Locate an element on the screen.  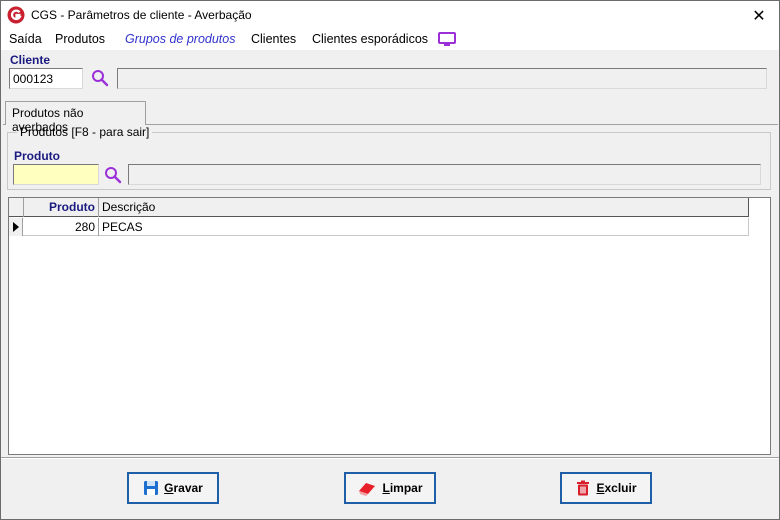
produto-descricao-field is located at coordinates (444, 174).